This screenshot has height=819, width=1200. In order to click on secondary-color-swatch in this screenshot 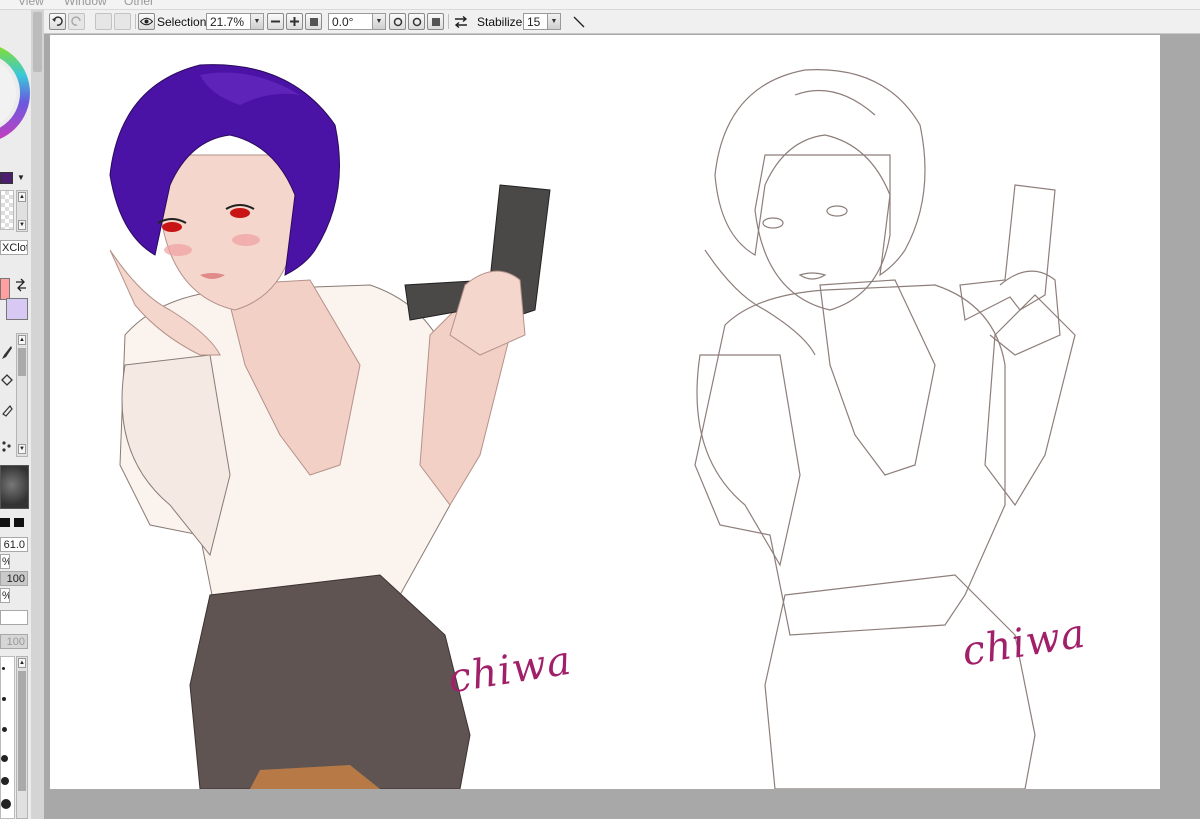, I will do `click(17, 309)`.